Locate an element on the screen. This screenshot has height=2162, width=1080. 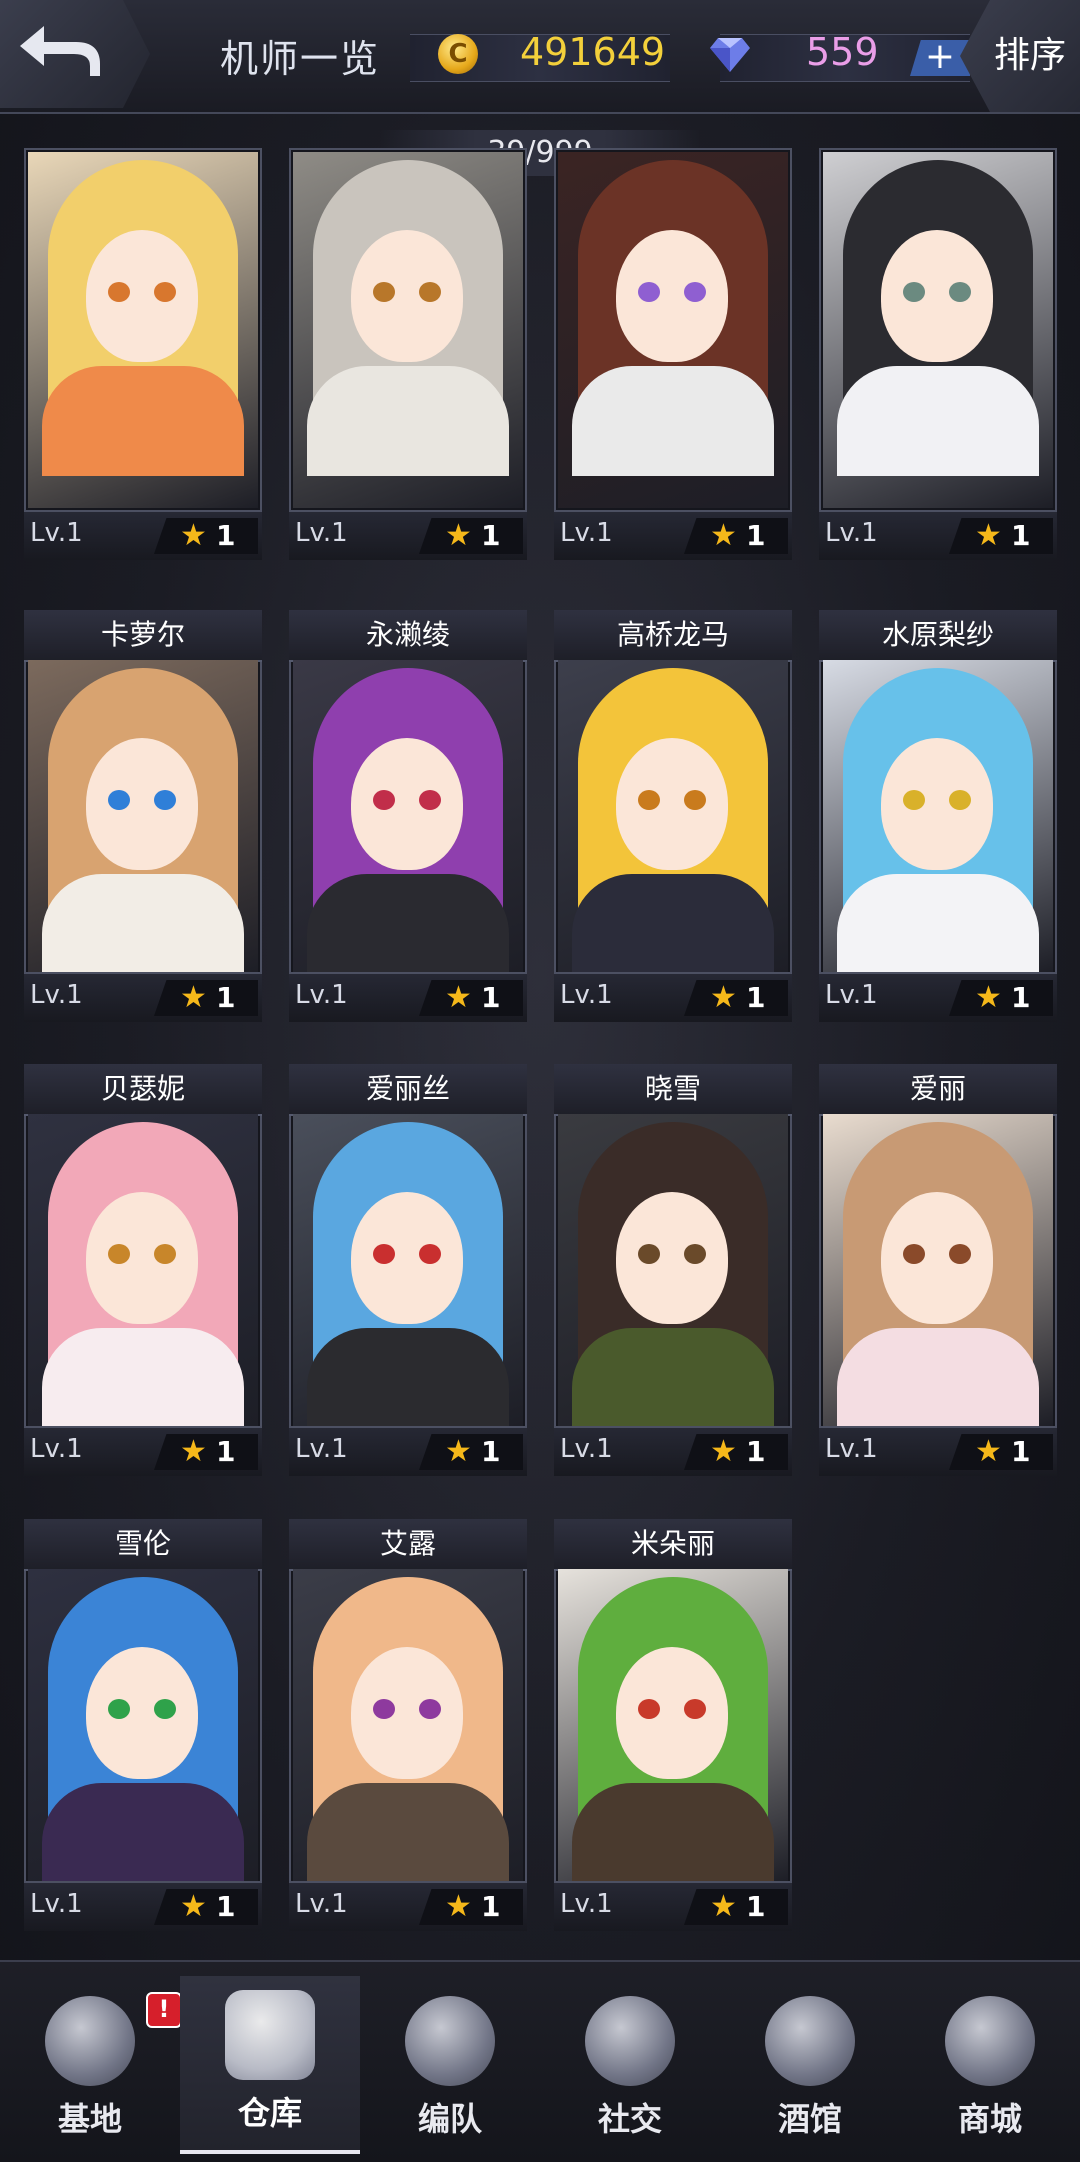
pilot-card: 爱丽 Lv.1 ★ 1 is located at coordinates (938, 1270).